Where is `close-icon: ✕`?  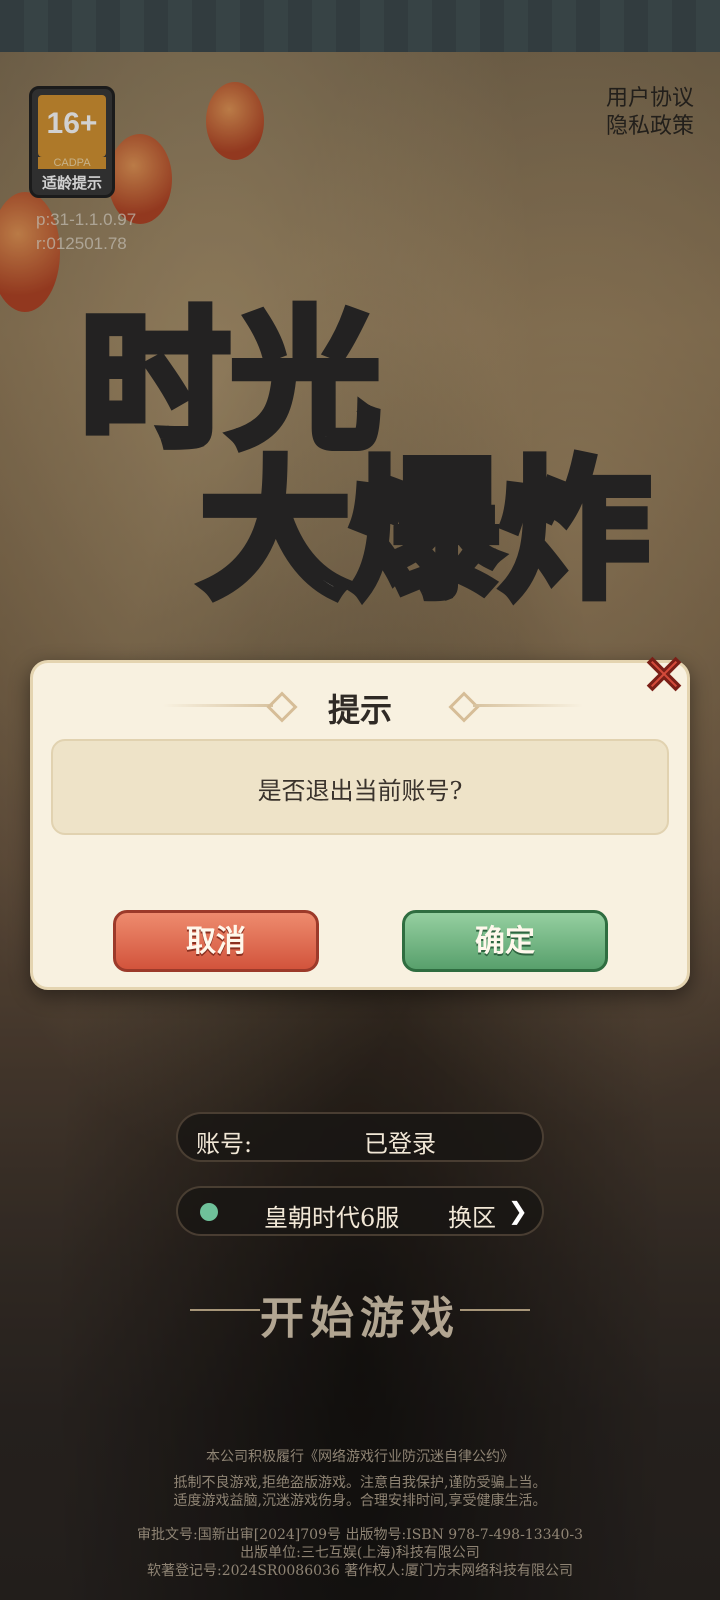 close-icon: ✕ is located at coordinates (664, 676).